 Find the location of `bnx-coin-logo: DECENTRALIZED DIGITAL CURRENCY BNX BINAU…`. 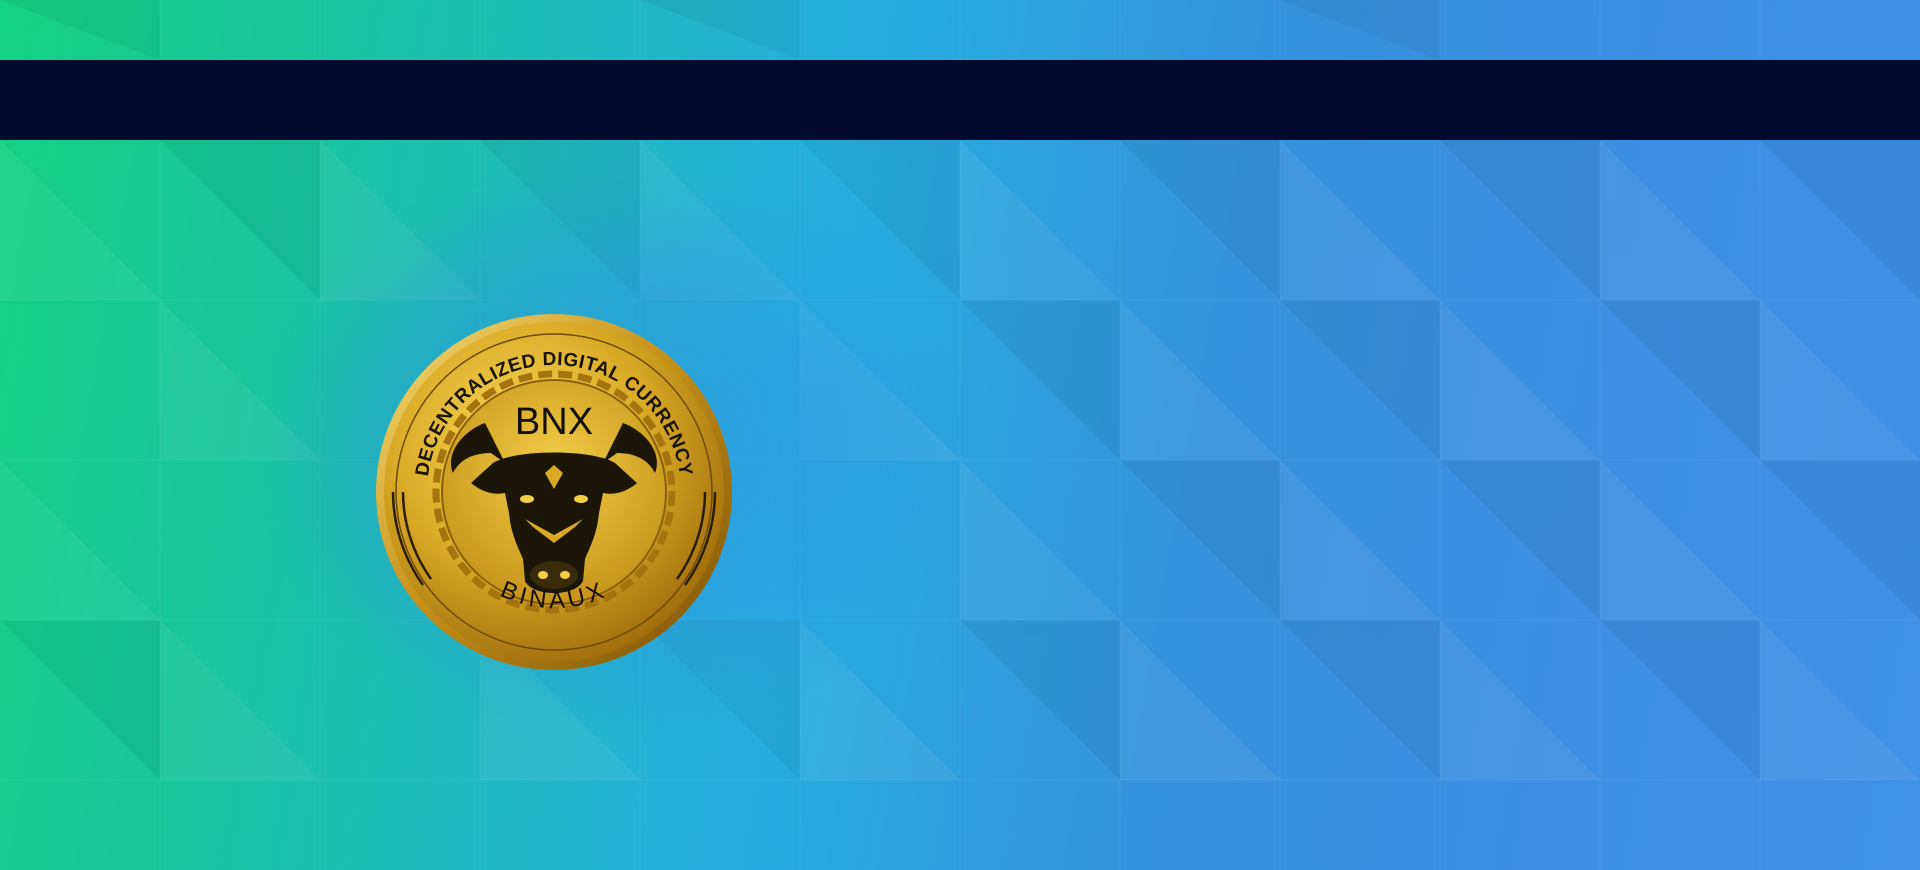

bnx-coin-logo: DECENTRALIZED DIGITAL CURRENCY BNX BINAU… is located at coordinates (554, 492).